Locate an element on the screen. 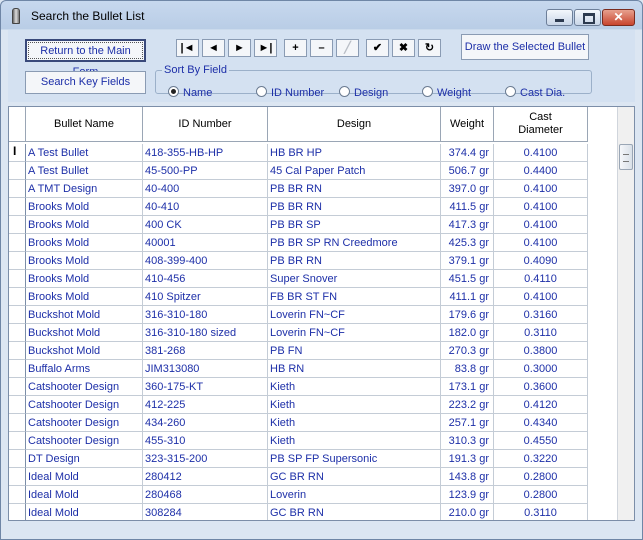 The width and height of the screenshot is (643, 540). table-cell: PB BR SP RN Creedmore is located at coordinates (354, 243).